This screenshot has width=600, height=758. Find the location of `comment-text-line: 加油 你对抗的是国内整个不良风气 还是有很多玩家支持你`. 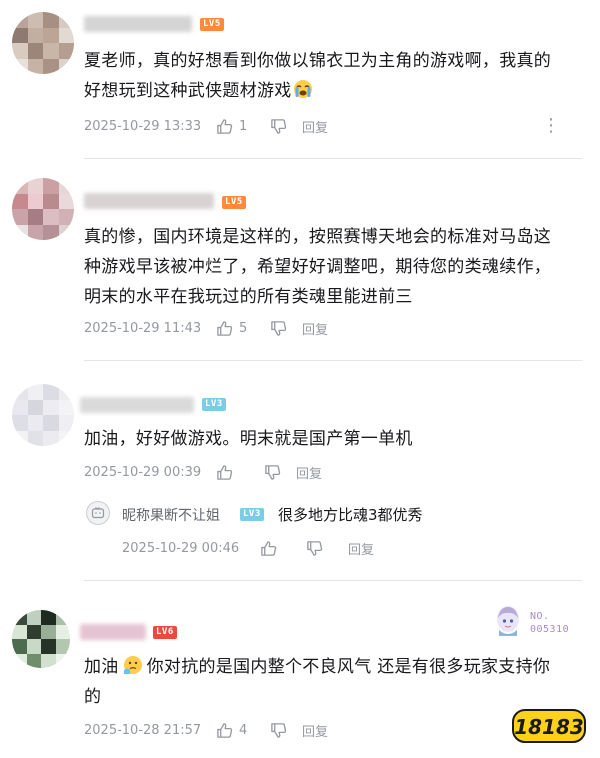

comment-text-line: 加油 你对抗的是国内整个不良风气 还是有很多玩家支持你 is located at coordinates (317, 667).